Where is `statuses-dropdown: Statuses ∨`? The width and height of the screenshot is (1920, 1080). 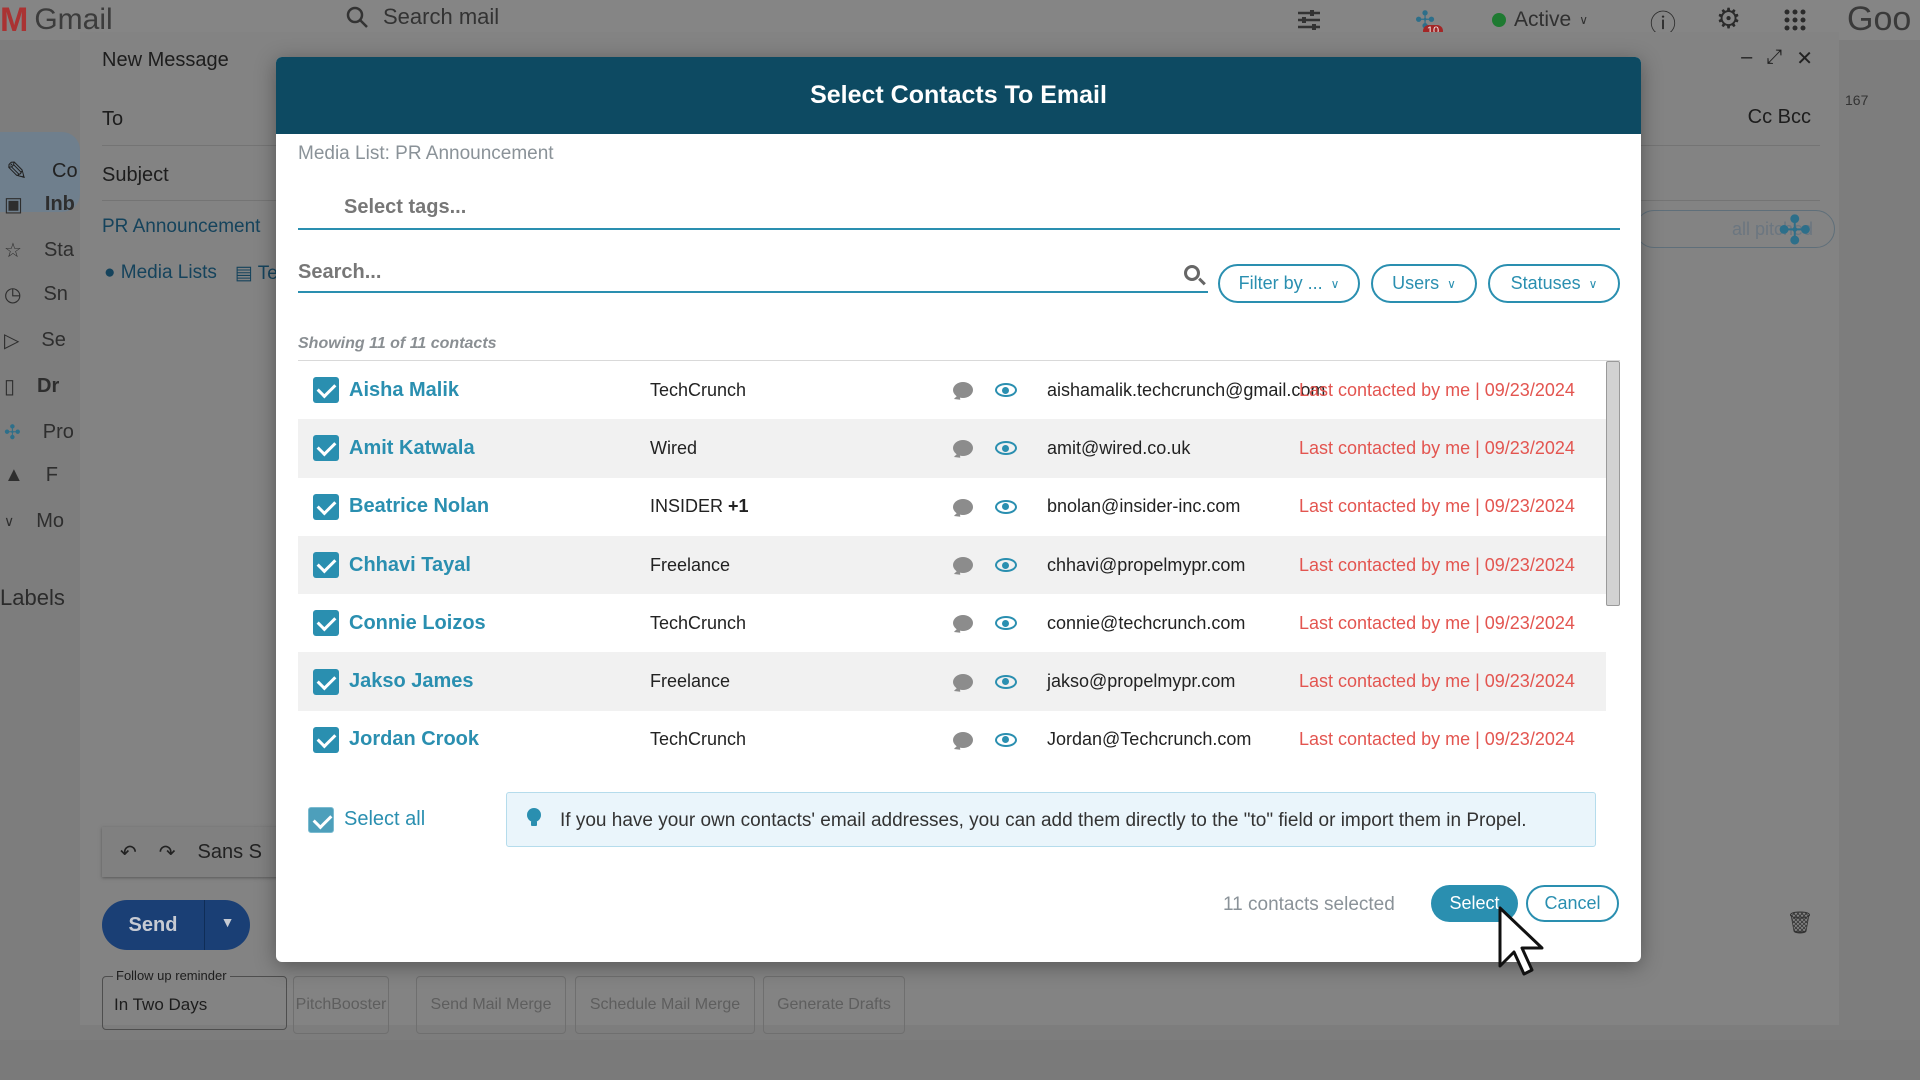
statuses-dropdown: Statuses ∨ is located at coordinates (1554, 283).